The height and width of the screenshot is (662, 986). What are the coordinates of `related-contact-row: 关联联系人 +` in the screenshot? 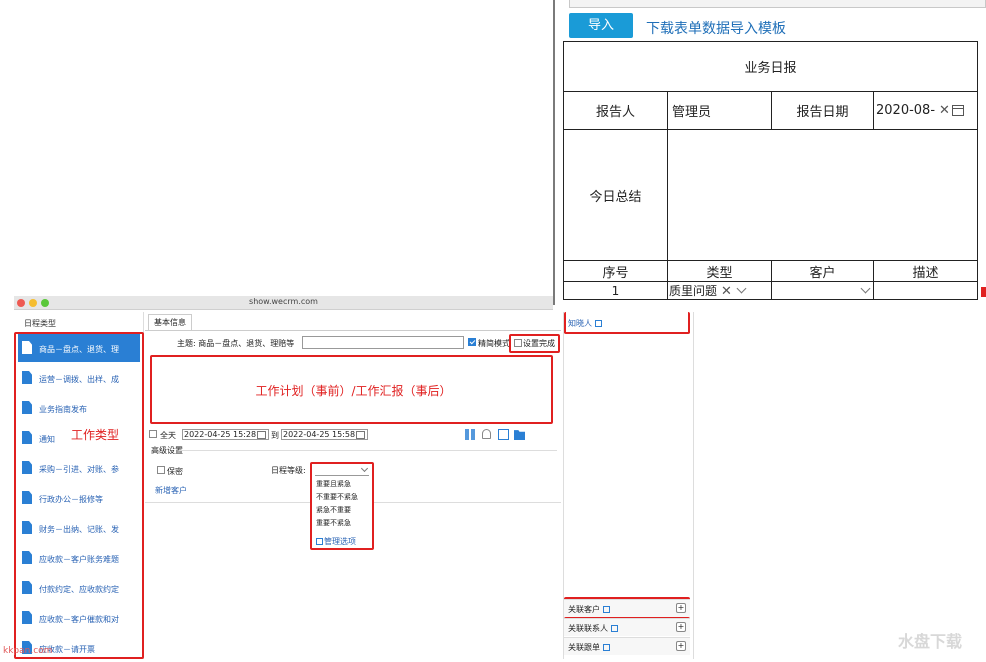 It's located at (627, 627).